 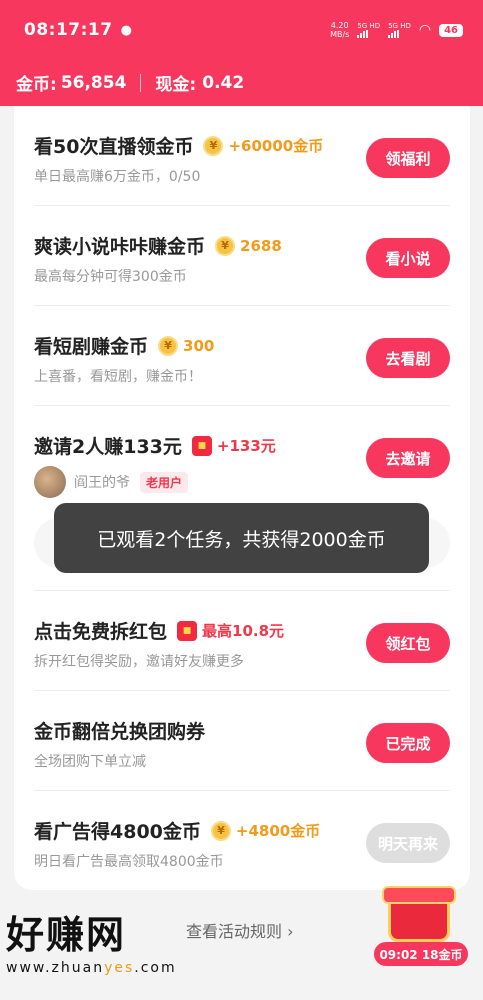 What do you see at coordinates (408, 258) in the screenshot?
I see `read-novel-button: 看小说` at bounding box center [408, 258].